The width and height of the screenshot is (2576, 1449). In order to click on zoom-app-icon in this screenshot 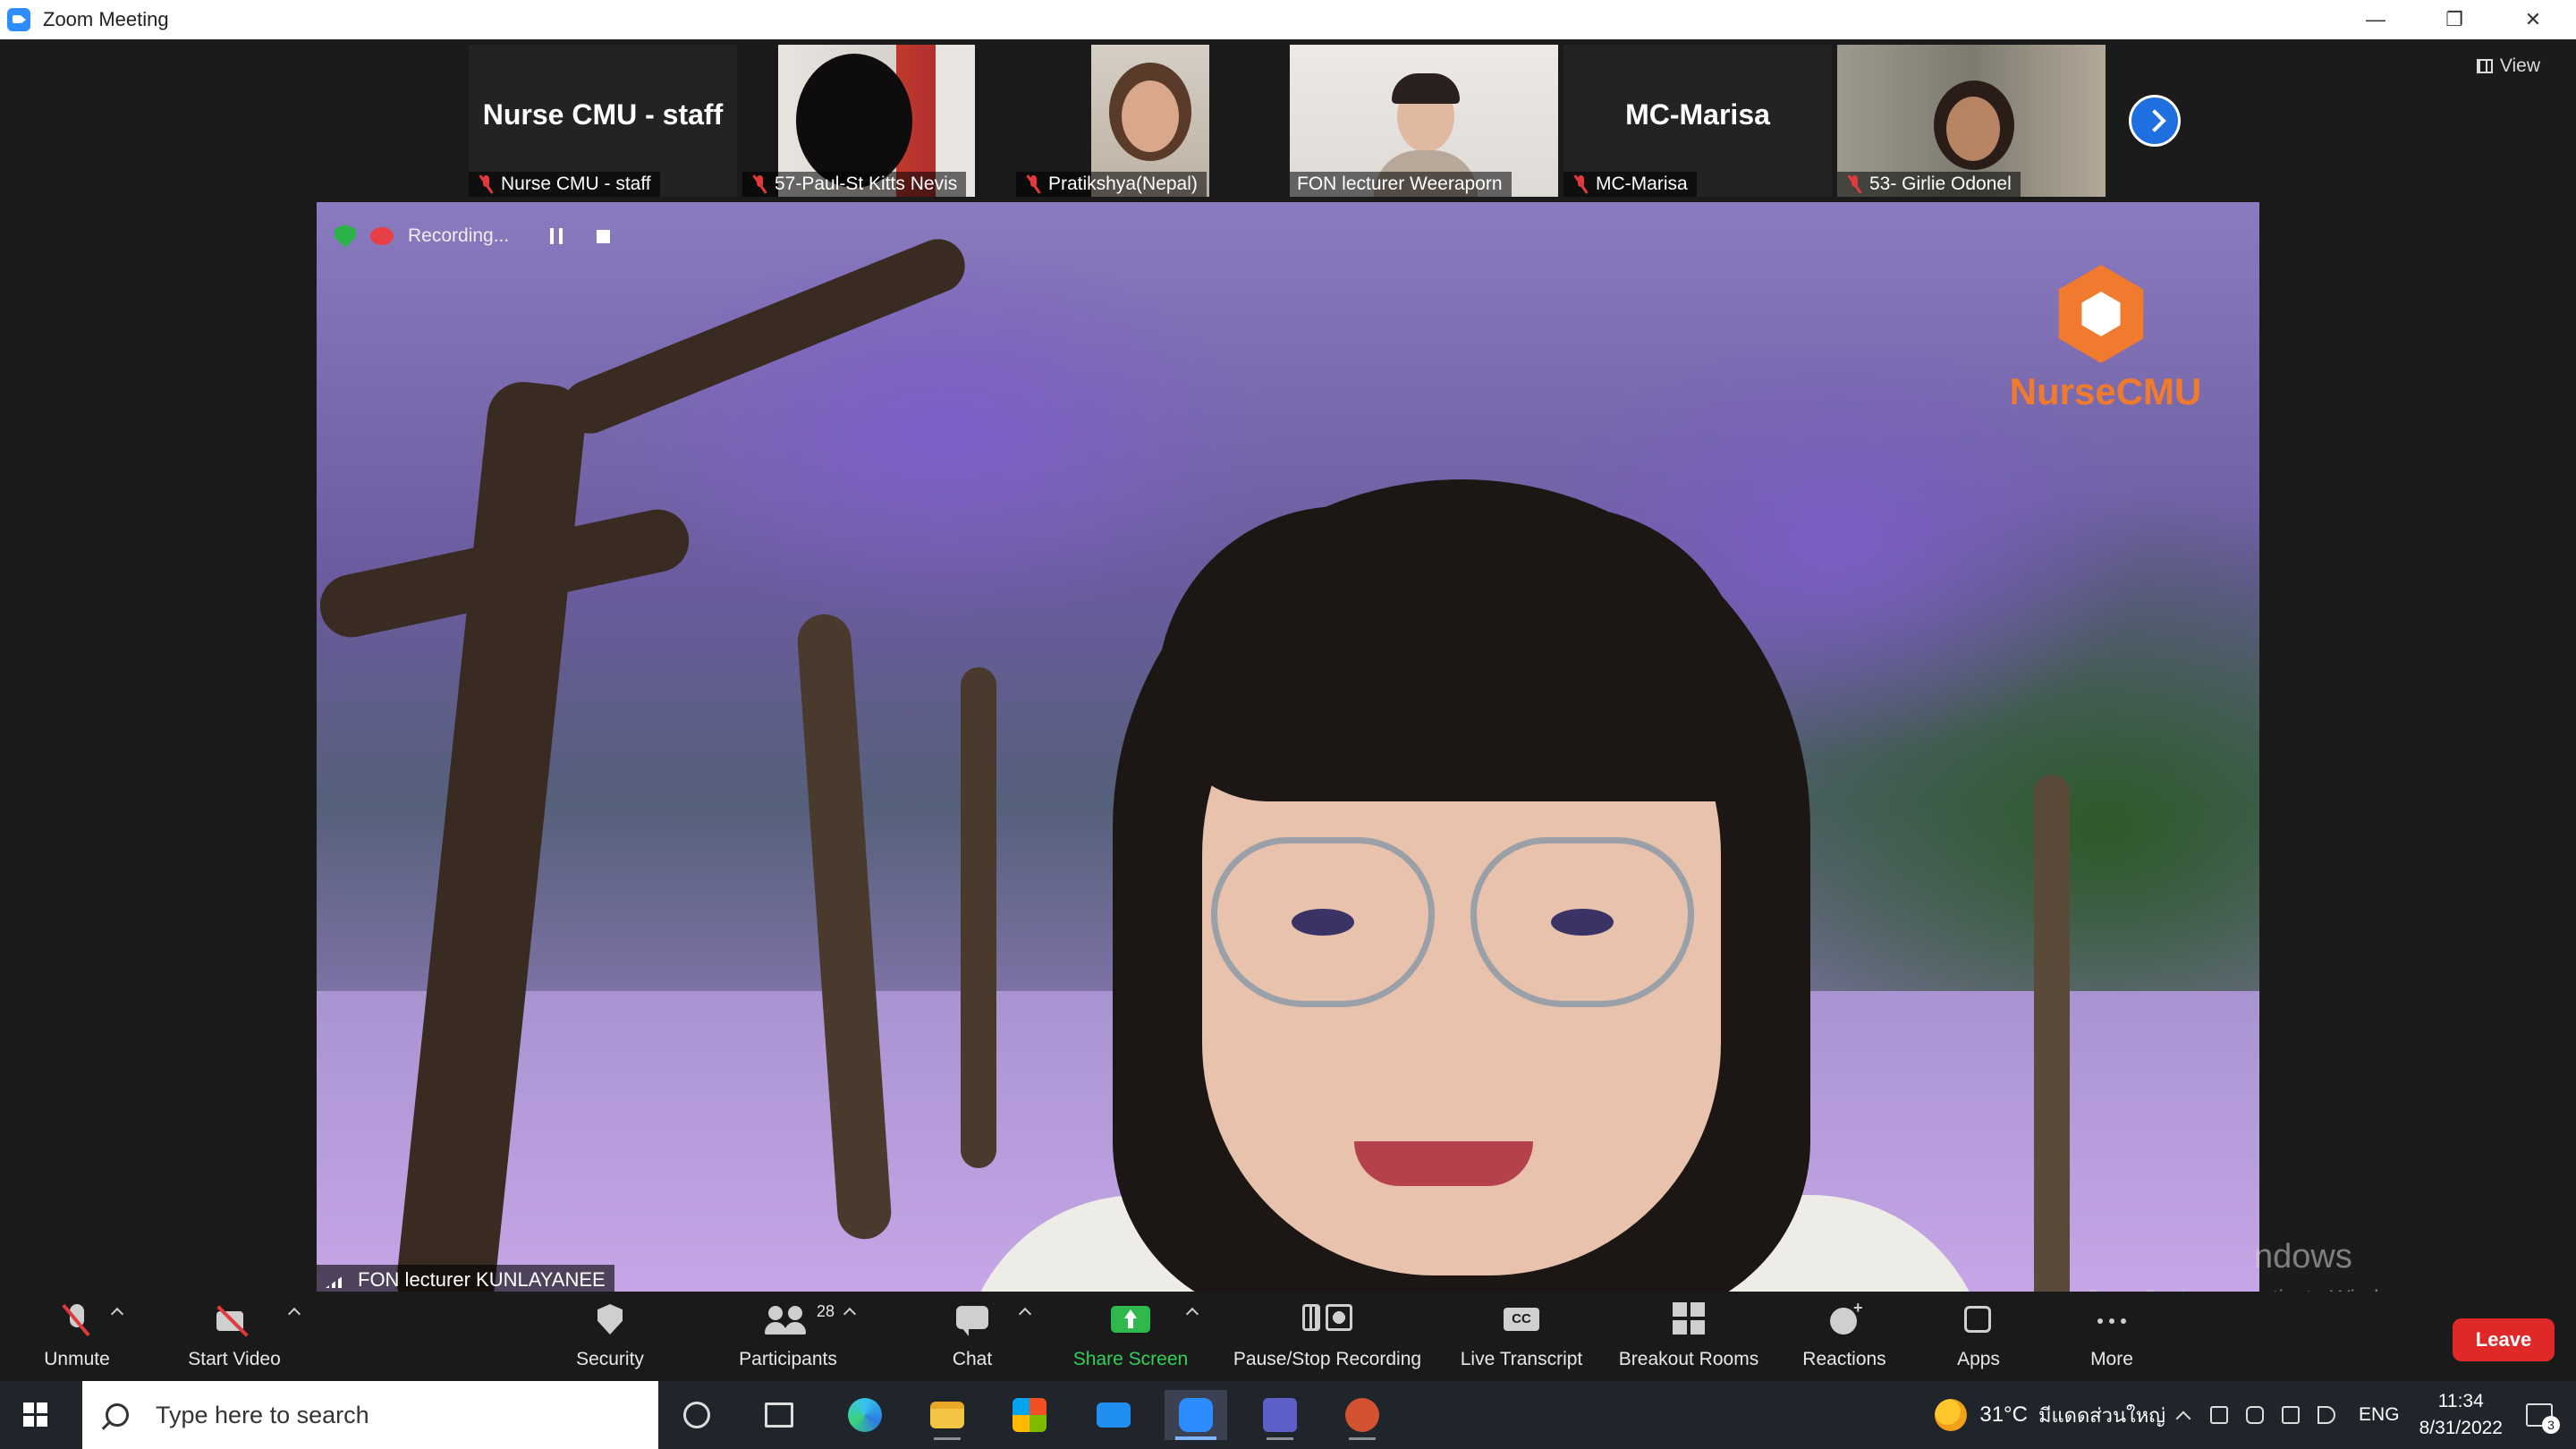, I will do `click(18, 19)`.